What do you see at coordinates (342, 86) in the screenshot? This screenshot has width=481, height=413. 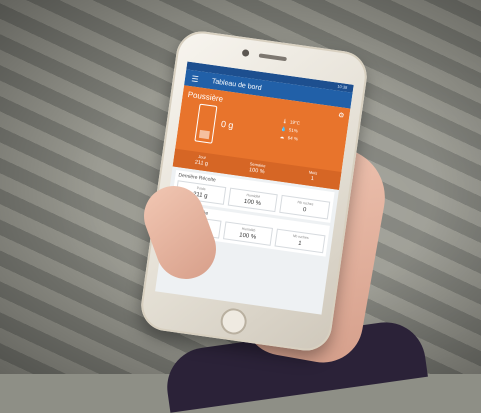 I see `status-time: 10:38` at bounding box center [342, 86].